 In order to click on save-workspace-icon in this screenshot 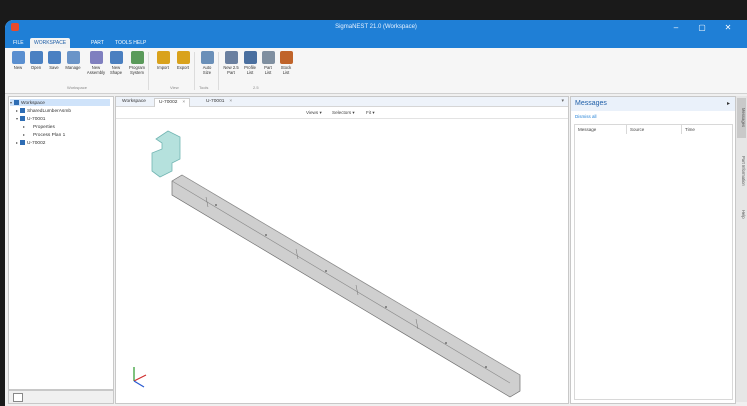, I will do `click(54, 57)`.